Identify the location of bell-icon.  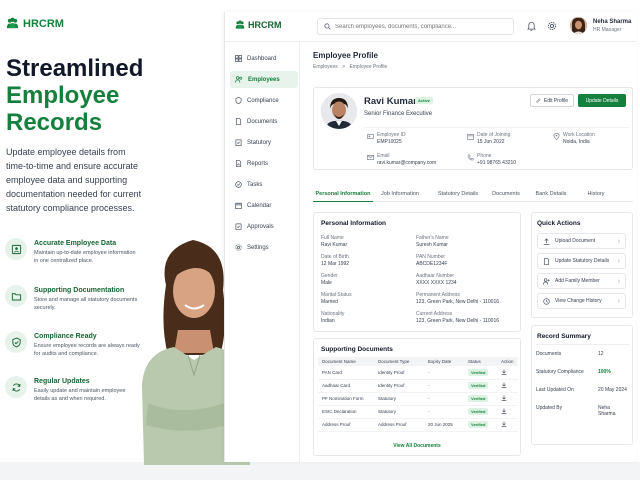
(531, 26).